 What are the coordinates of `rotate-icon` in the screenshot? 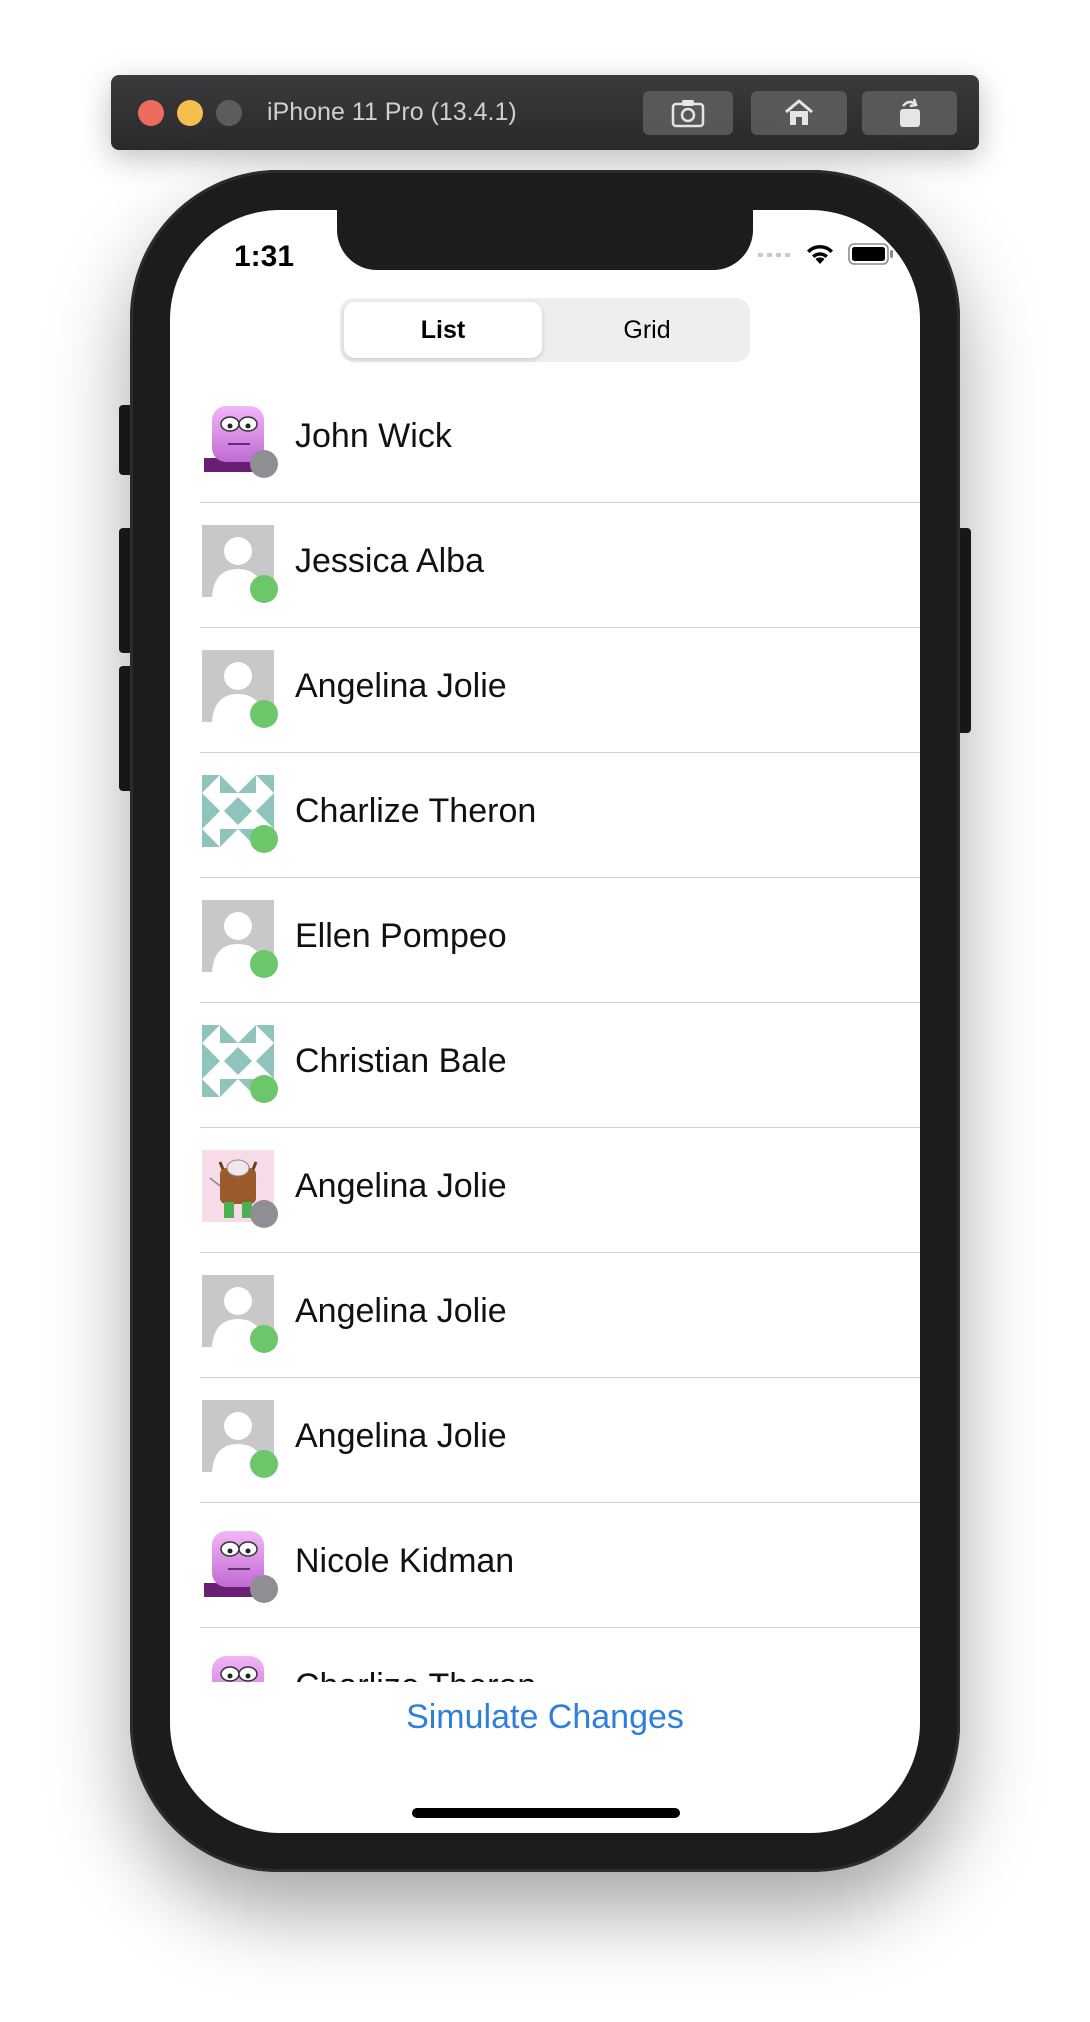 It's located at (909, 112).